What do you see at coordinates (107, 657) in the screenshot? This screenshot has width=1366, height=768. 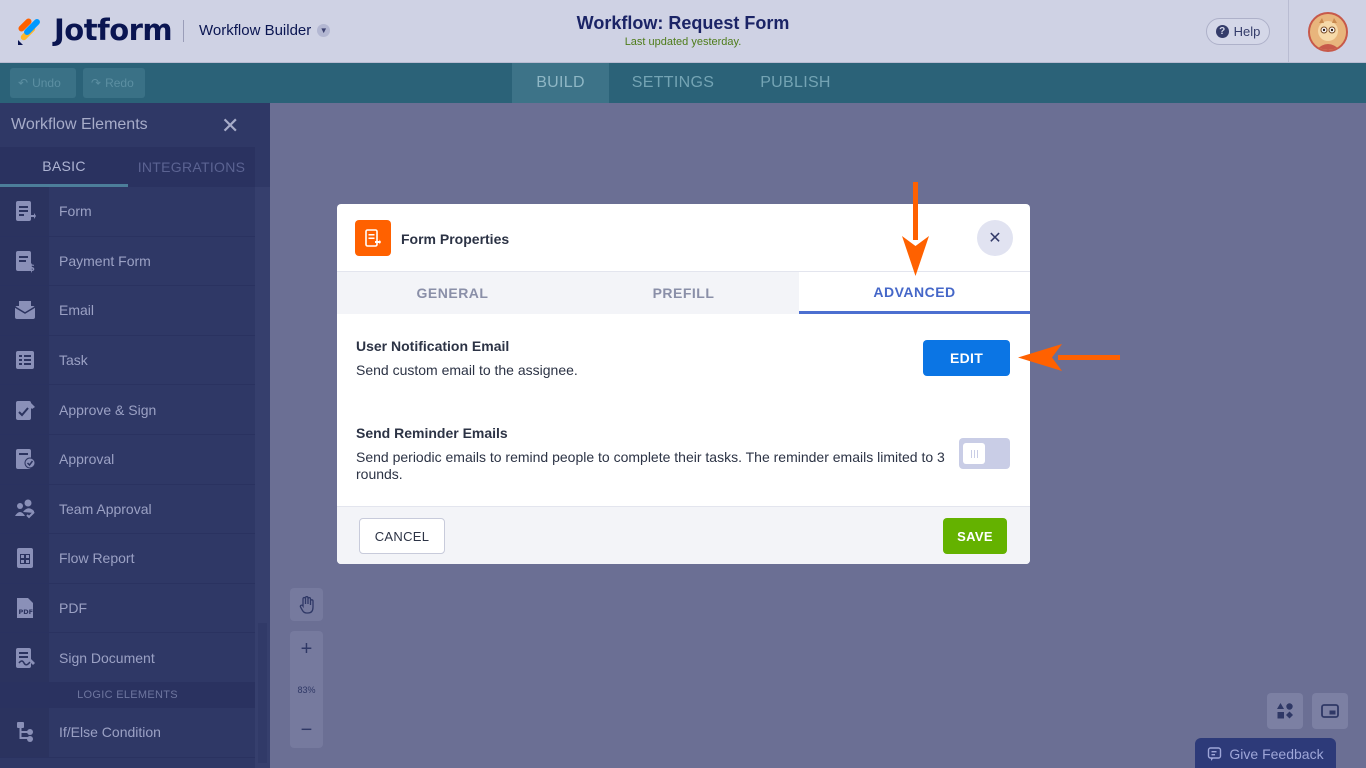 I see `sidebar-item-label: Sign Document` at bounding box center [107, 657].